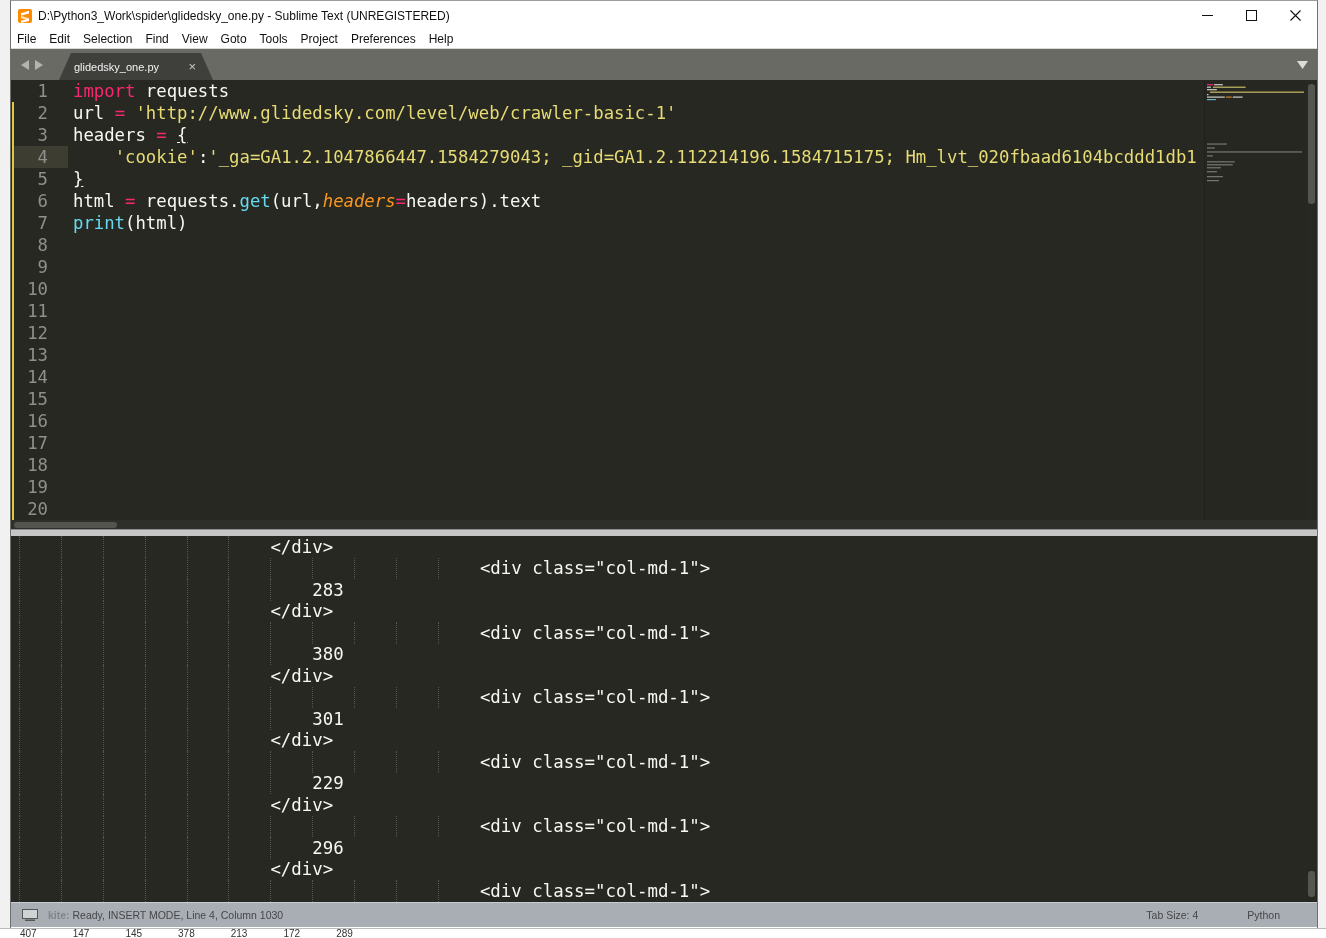 This screenshot has width=1326, height=938. Describe the element at coordinates (375, 113) in the screenshot. I see `code-line: url = 'http://www.glidedsky.com/level/web/crawler-basic-1'` at that location.